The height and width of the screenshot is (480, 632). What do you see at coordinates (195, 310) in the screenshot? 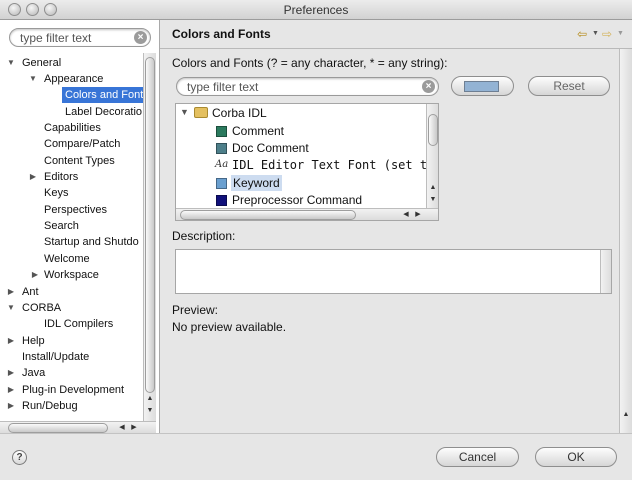
I see `preview-label: Preview:` at bounding box center [195, 310].